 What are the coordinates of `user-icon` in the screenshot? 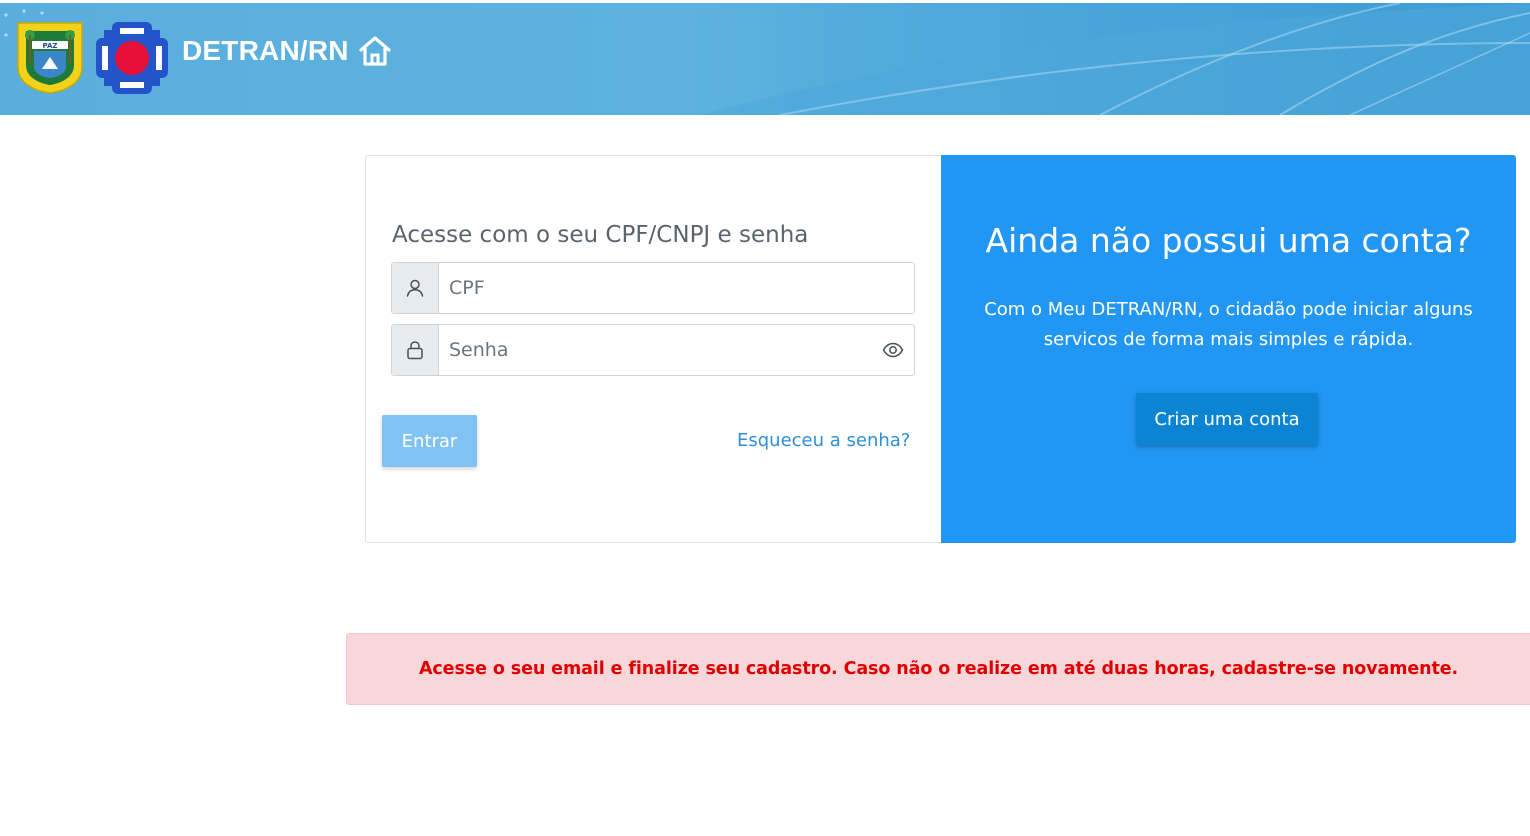 It's located at (415, 288).